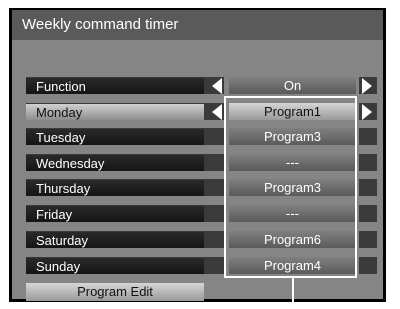  I want to click on tuesday-gap, so click(214, 136).